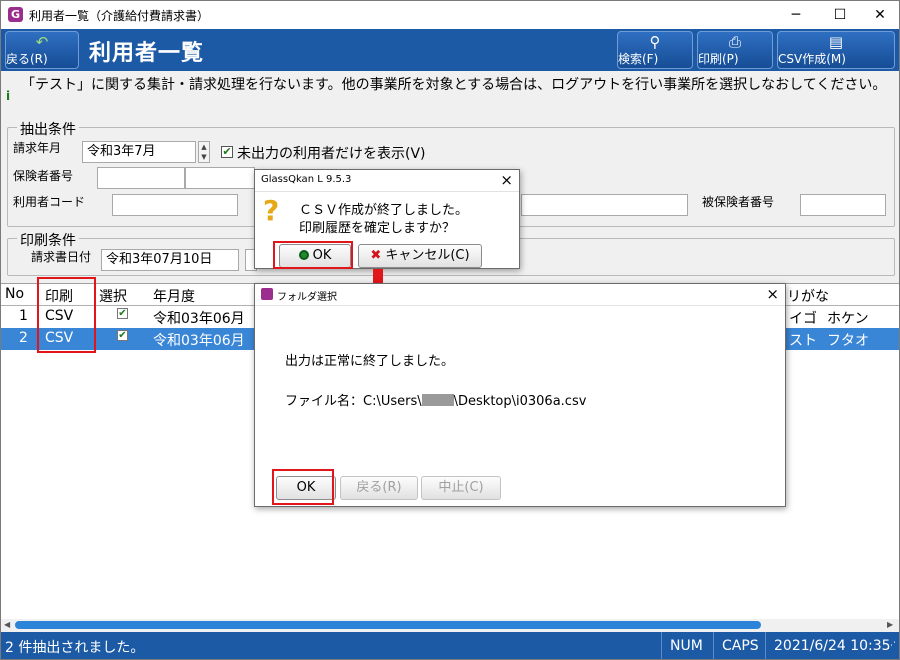 The height and width of the screenshot is (660, 900). What do you see at coordinates (796, 15) in the screenshot?
I see `minimize-button: ─` at bounding box center [796, 15].